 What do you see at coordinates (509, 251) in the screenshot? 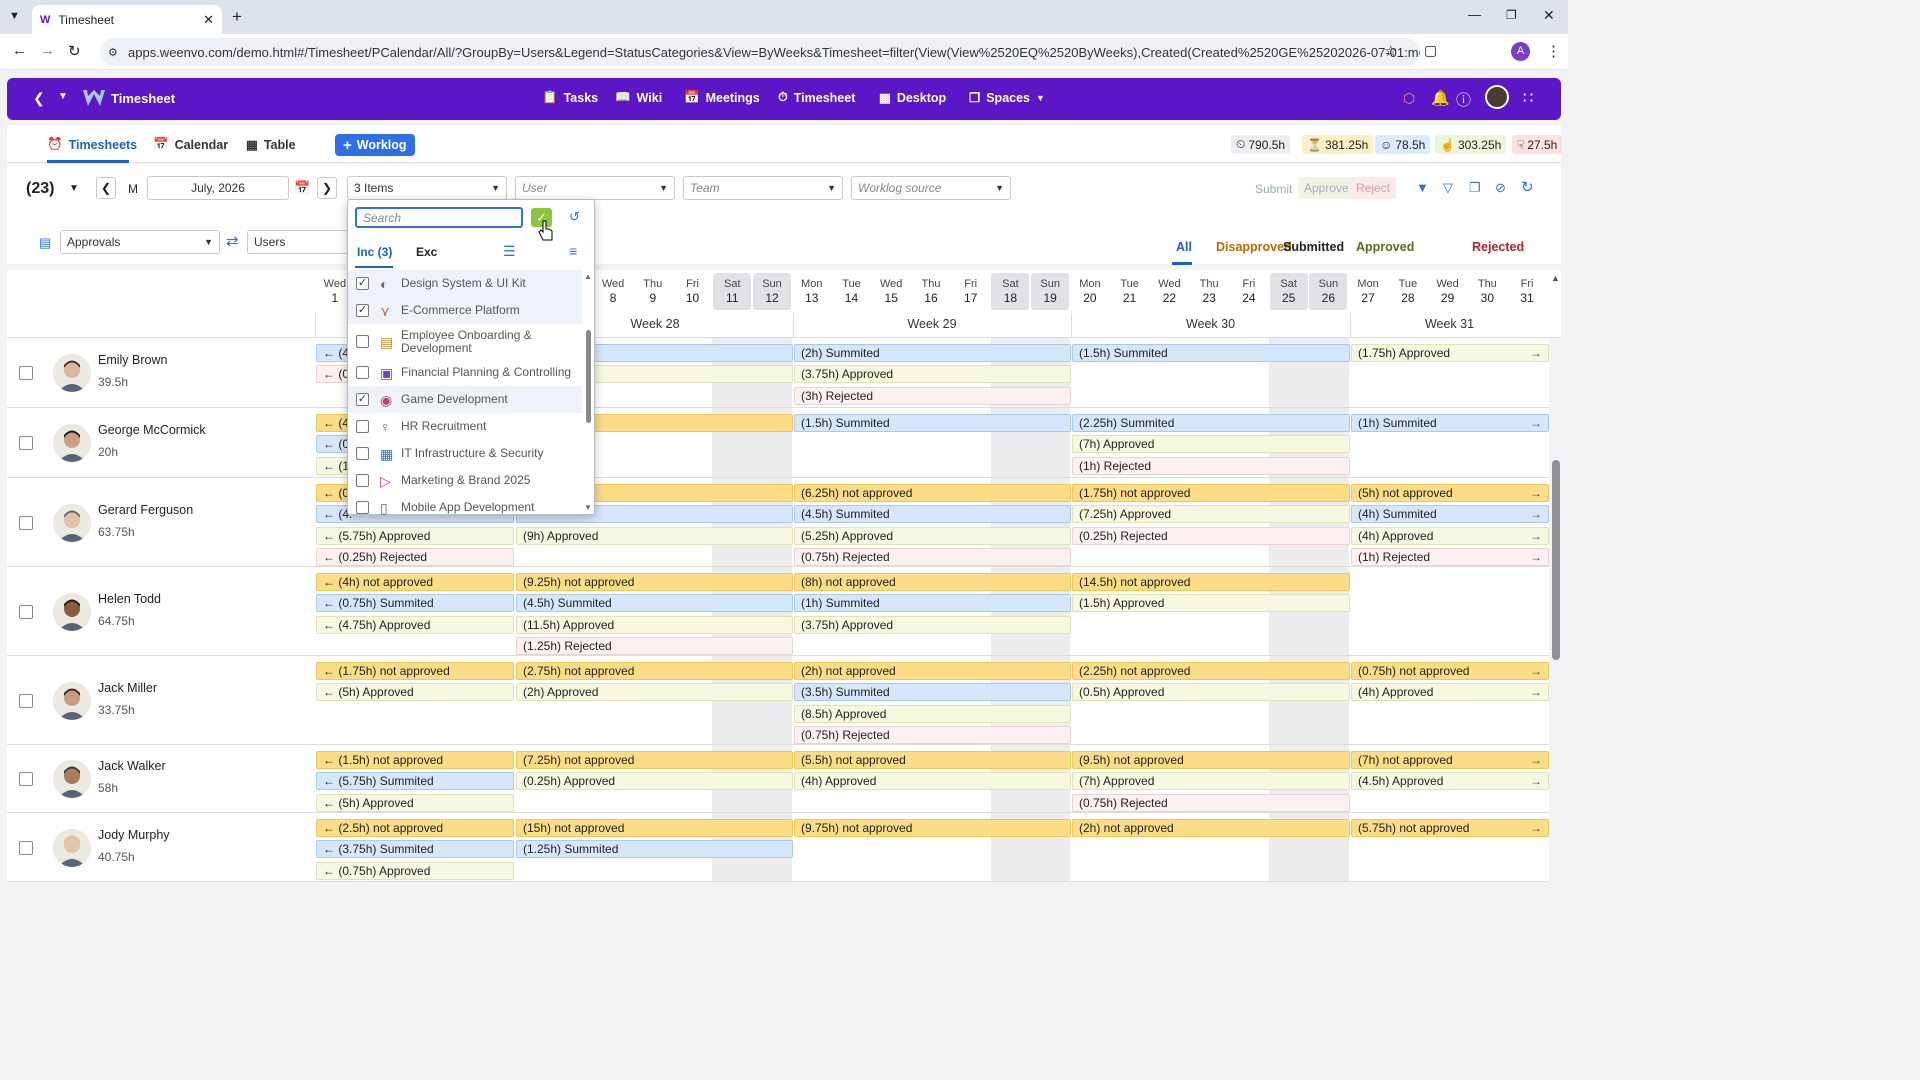
I see `checklist-icon: ☰` at bounding box center [509, 251].